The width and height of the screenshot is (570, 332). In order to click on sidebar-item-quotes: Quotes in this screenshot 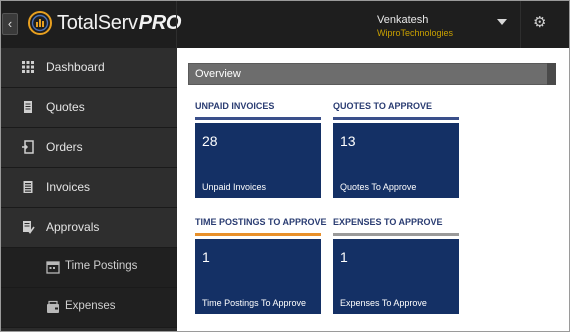, I will do `click(89, 108)`.